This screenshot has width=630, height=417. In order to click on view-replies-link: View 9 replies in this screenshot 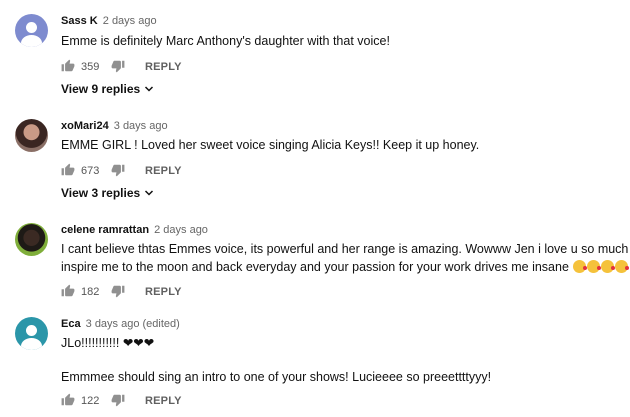, I will do `click(107, 89)`.